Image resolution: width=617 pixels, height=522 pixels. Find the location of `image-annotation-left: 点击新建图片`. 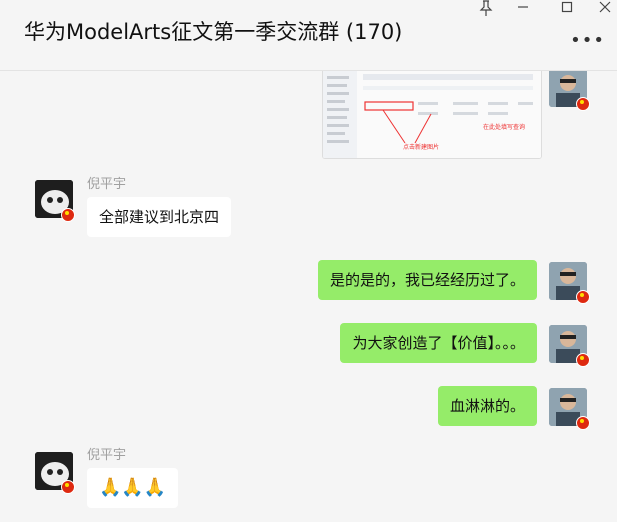

image-annotation-left: 点击新建图片 is located at coordinates (421, 147).